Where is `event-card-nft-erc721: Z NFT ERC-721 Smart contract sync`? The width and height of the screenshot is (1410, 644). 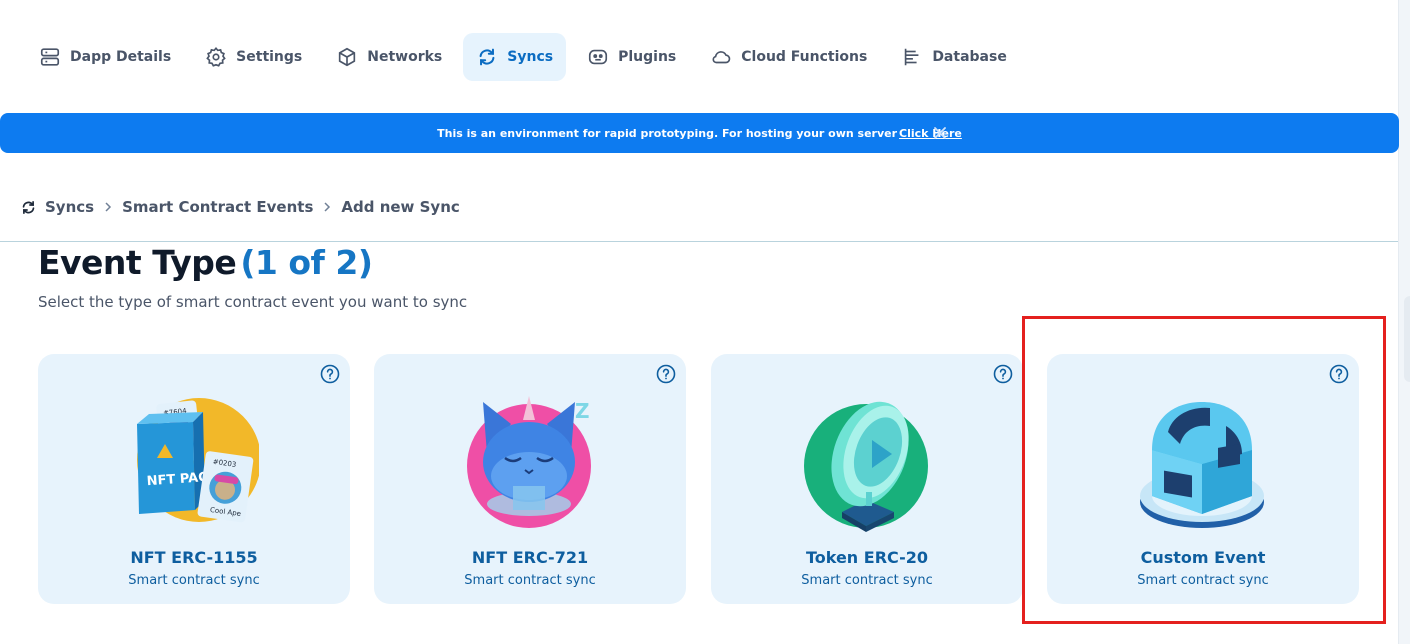 event-card-nft-erc721: Z NFT ERC-721 Smart contract sync is located at coordinates (530, 479).